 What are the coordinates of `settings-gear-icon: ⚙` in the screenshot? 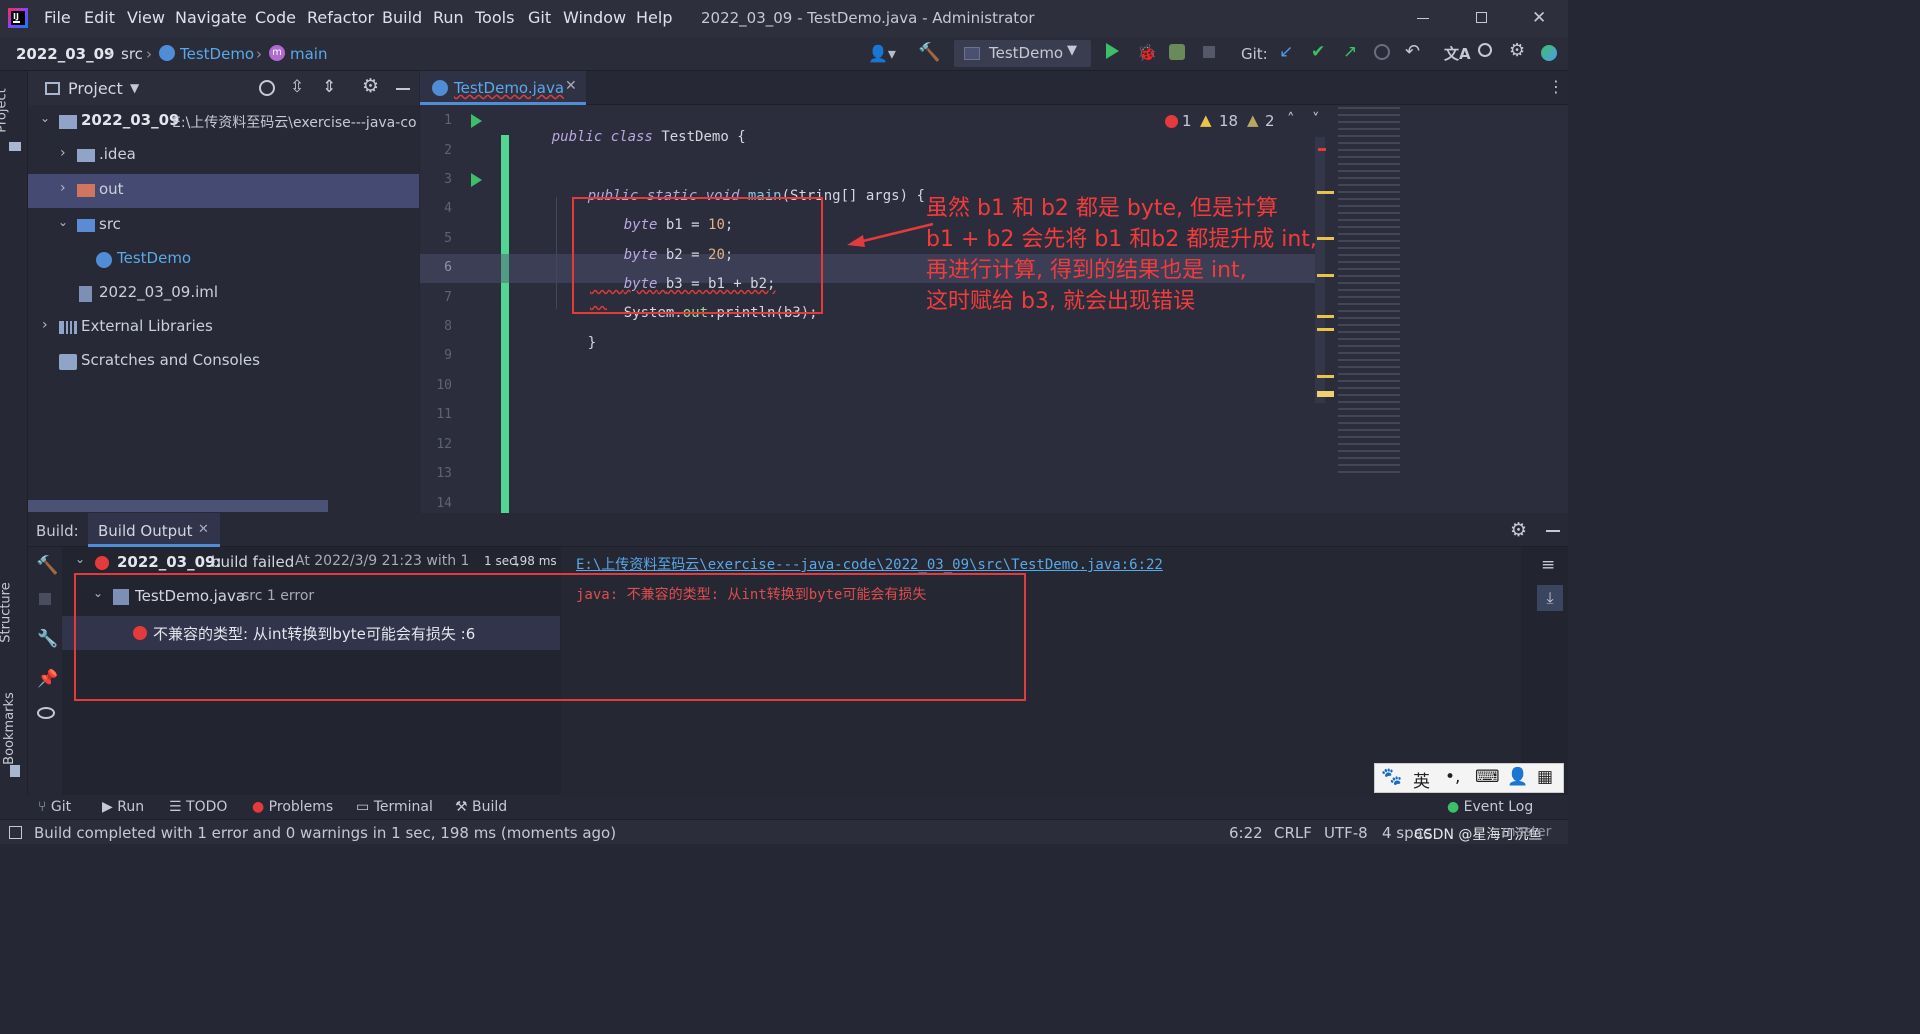 It's located at (1517, 50).